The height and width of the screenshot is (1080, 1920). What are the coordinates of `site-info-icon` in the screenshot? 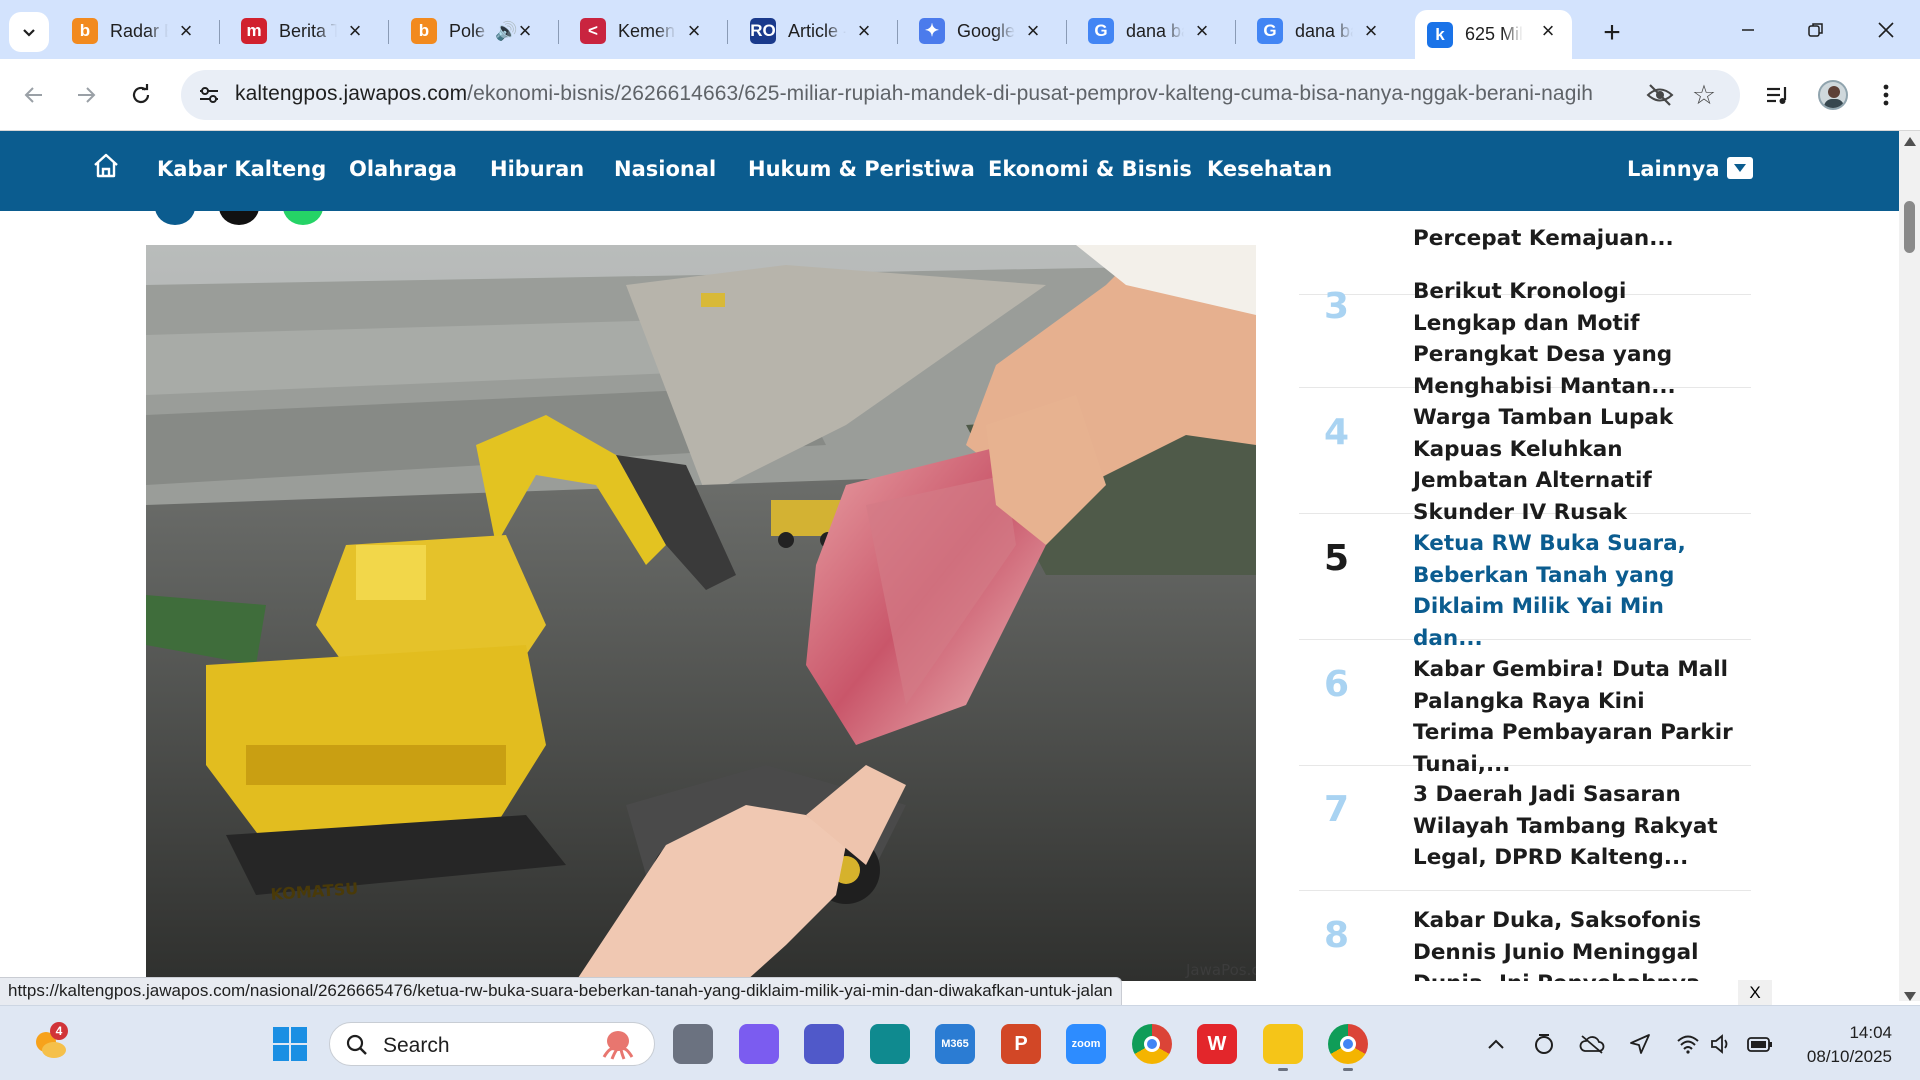 It's located at (209, 95).